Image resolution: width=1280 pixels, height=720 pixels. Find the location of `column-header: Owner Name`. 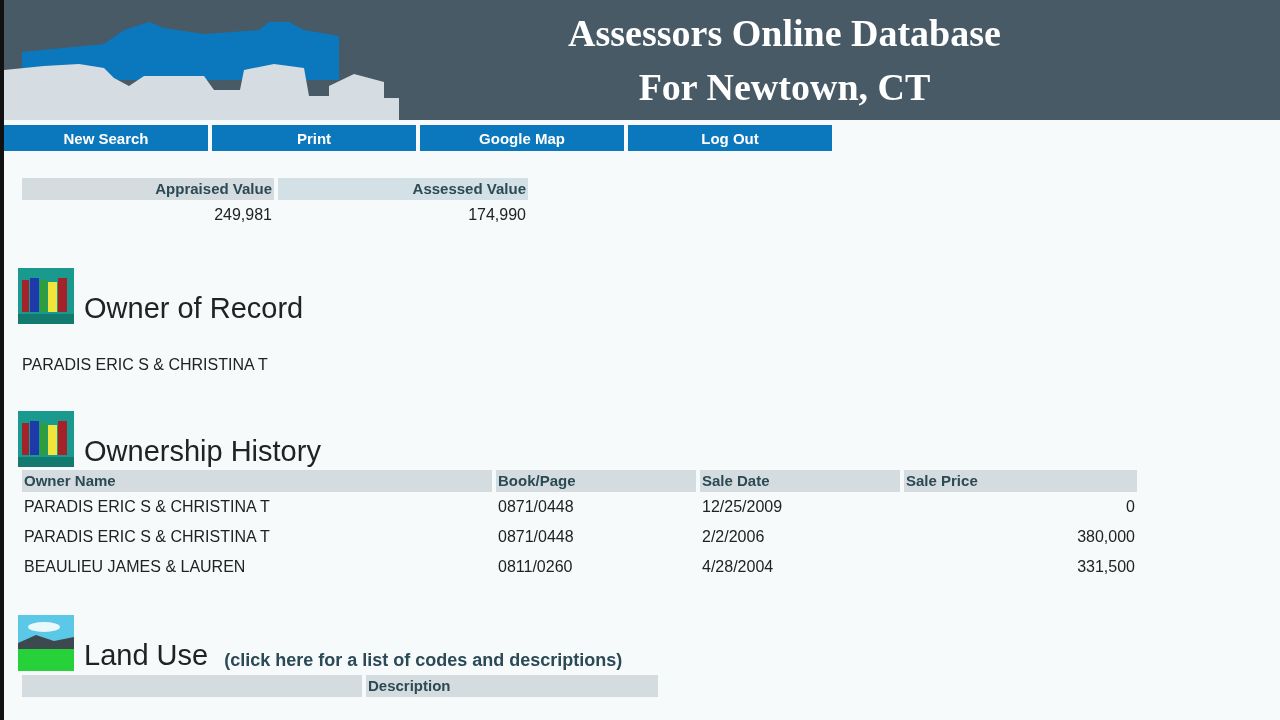

column-header: Owner Name is located at coordinates (257, 481).